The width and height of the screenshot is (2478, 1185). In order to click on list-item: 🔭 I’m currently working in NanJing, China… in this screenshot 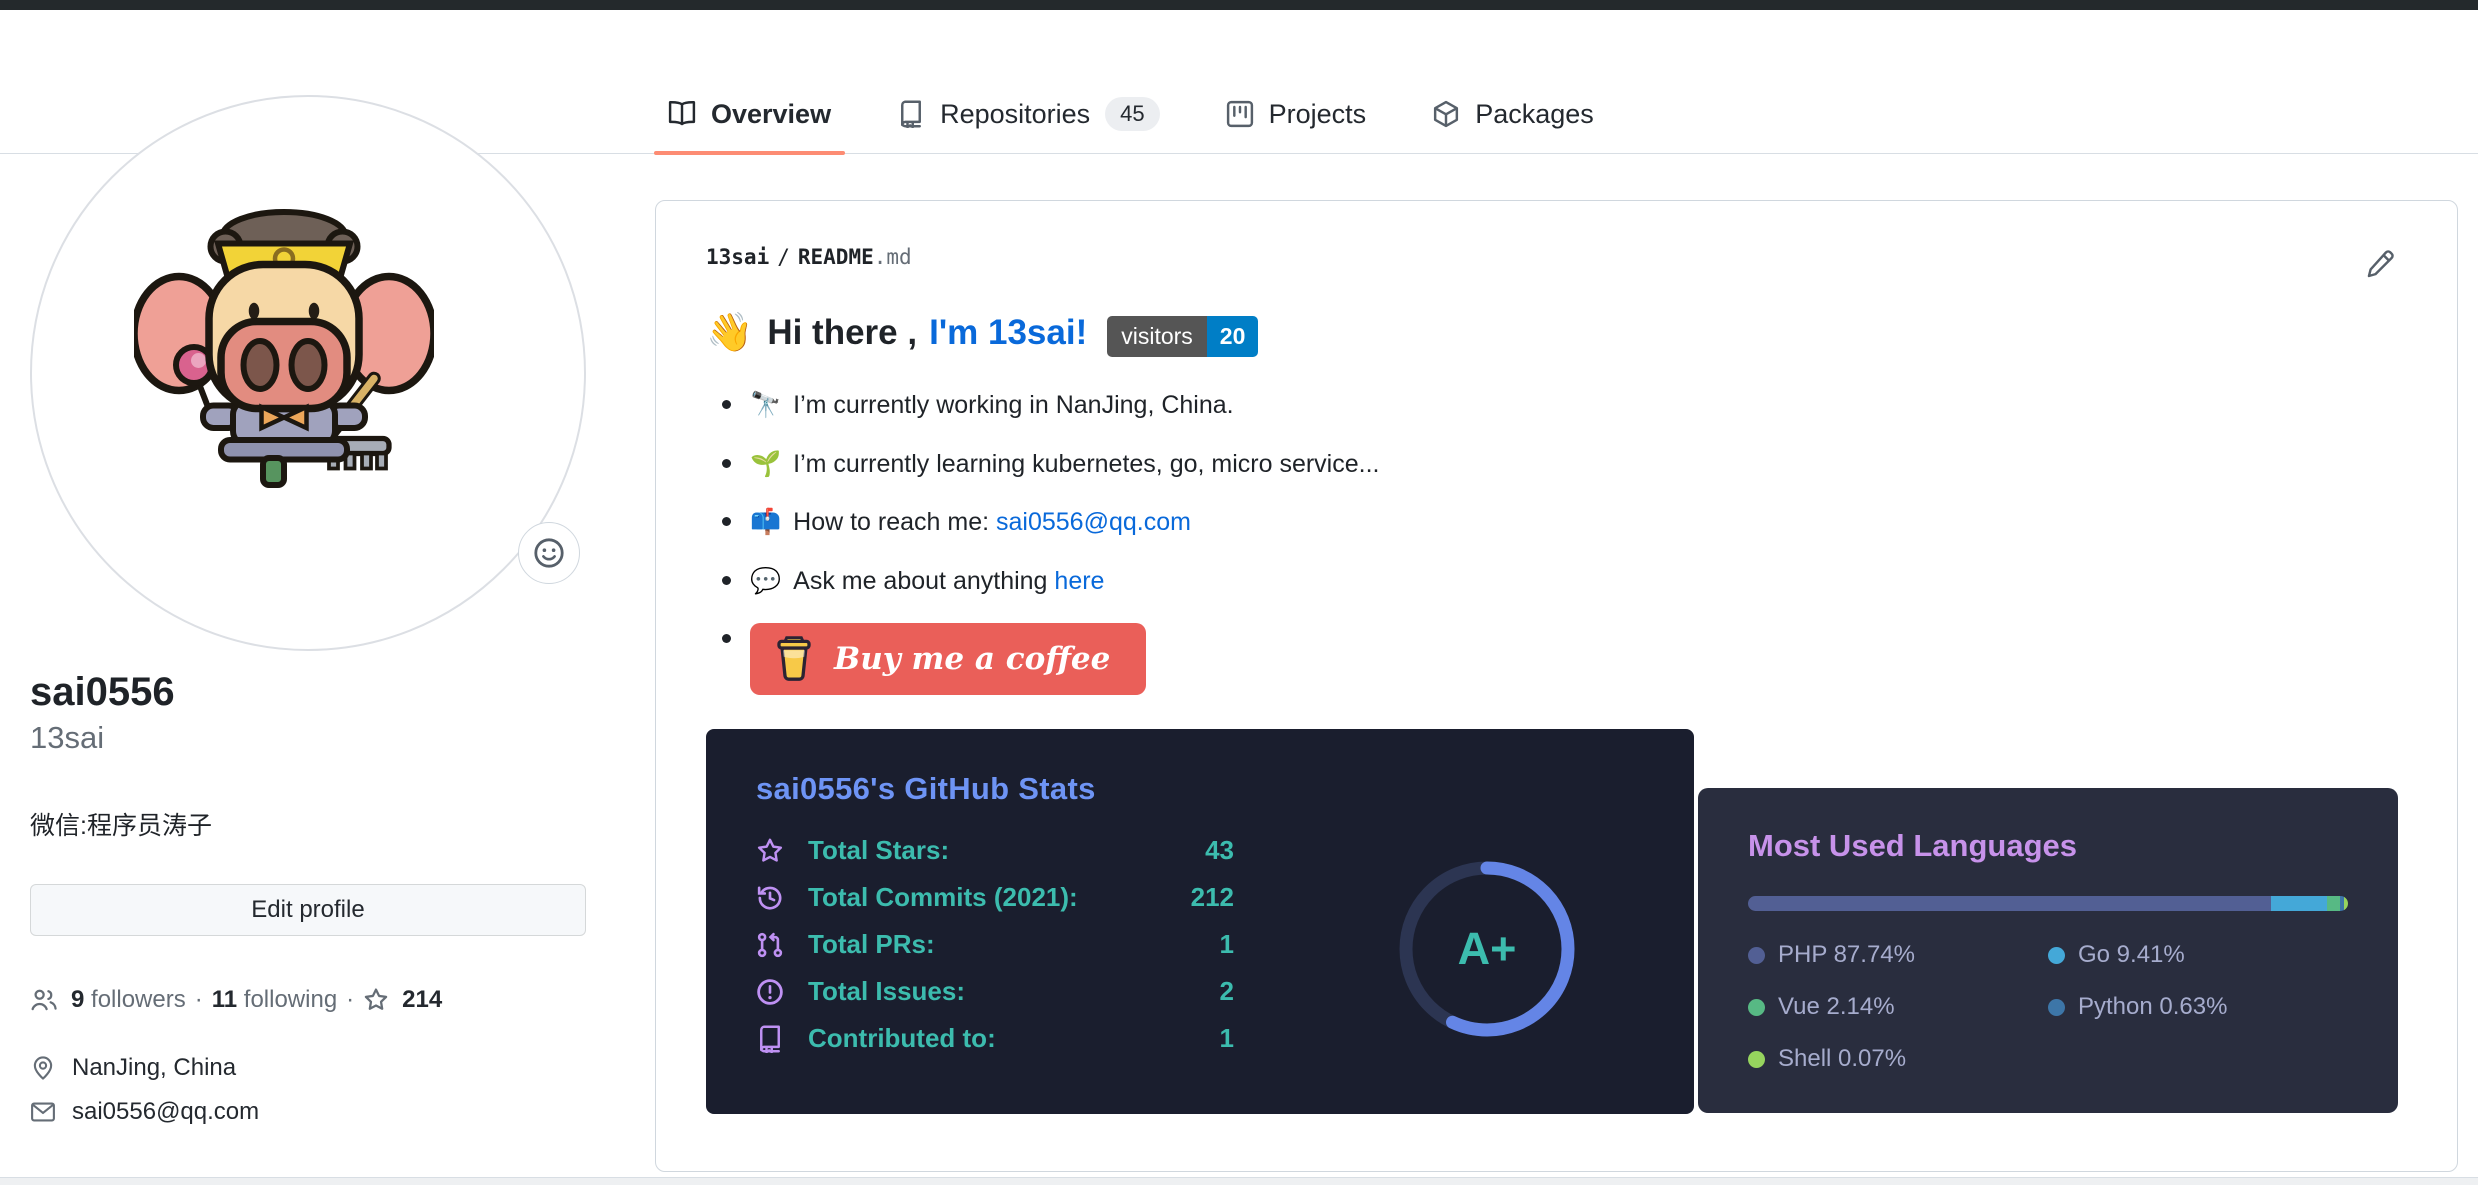, I will do `click(1559, 405)`.